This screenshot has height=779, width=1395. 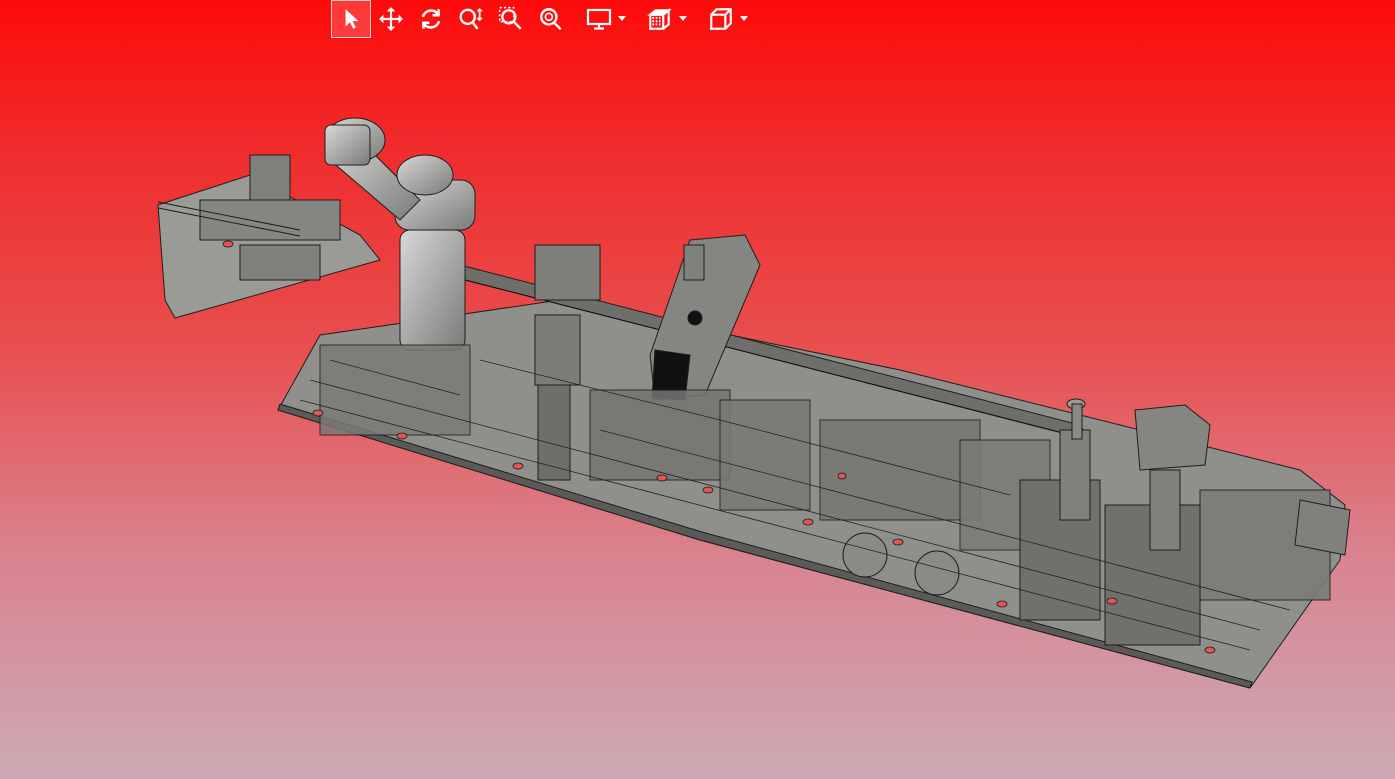 I want to click on section-dropdown, so click(x=667, y=19).